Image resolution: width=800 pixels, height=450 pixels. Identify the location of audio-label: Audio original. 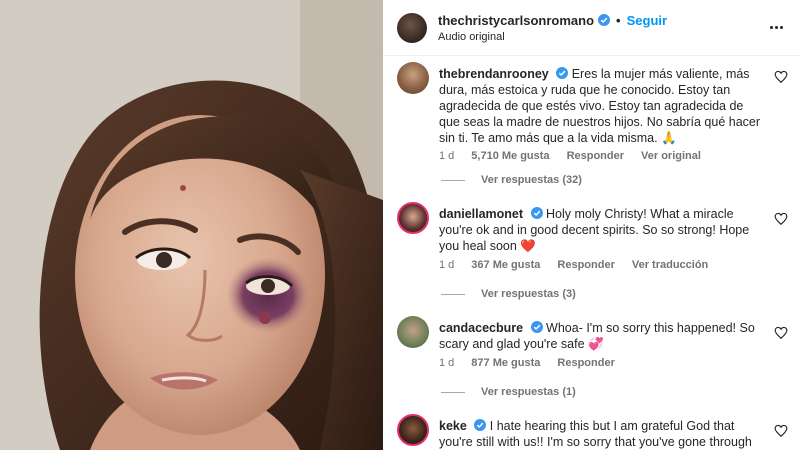
(601, 37).